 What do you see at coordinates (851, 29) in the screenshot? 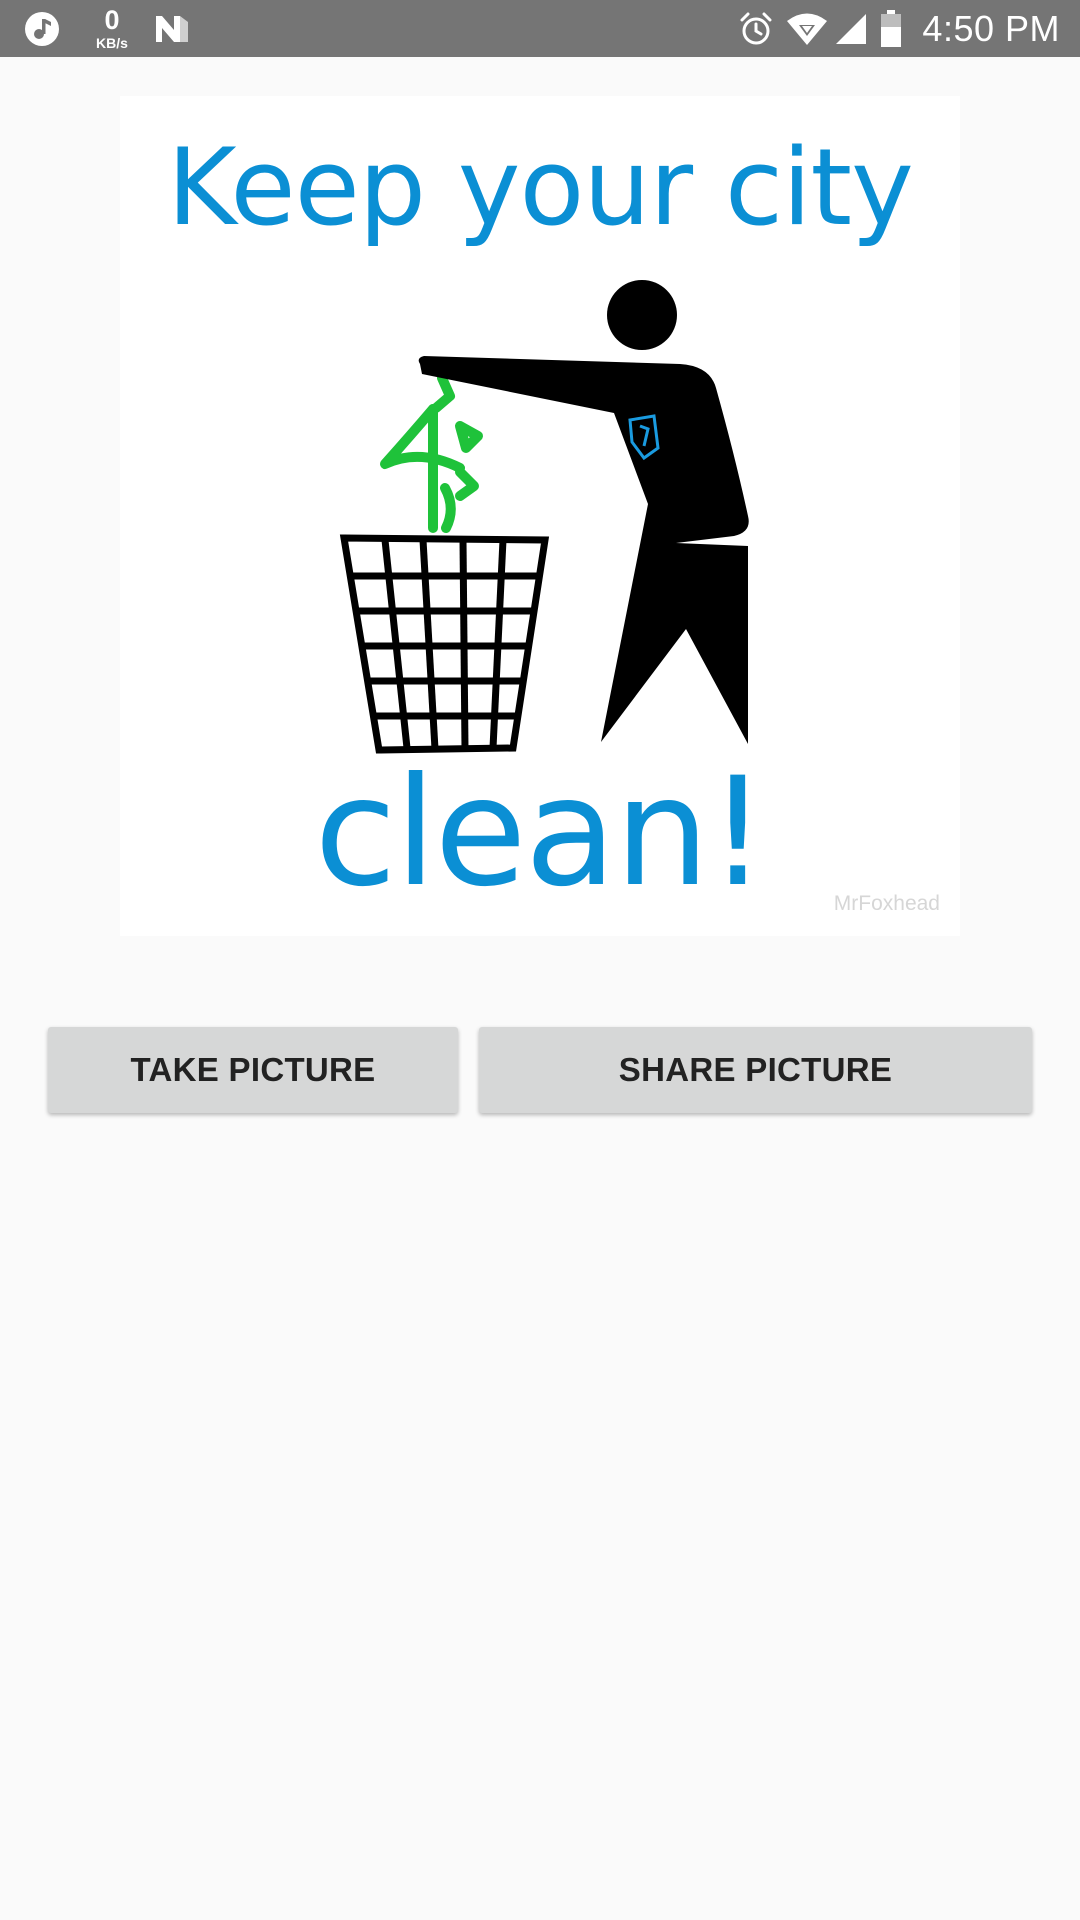
I see `cell-signal-icon` at bounding box center [851, 29].